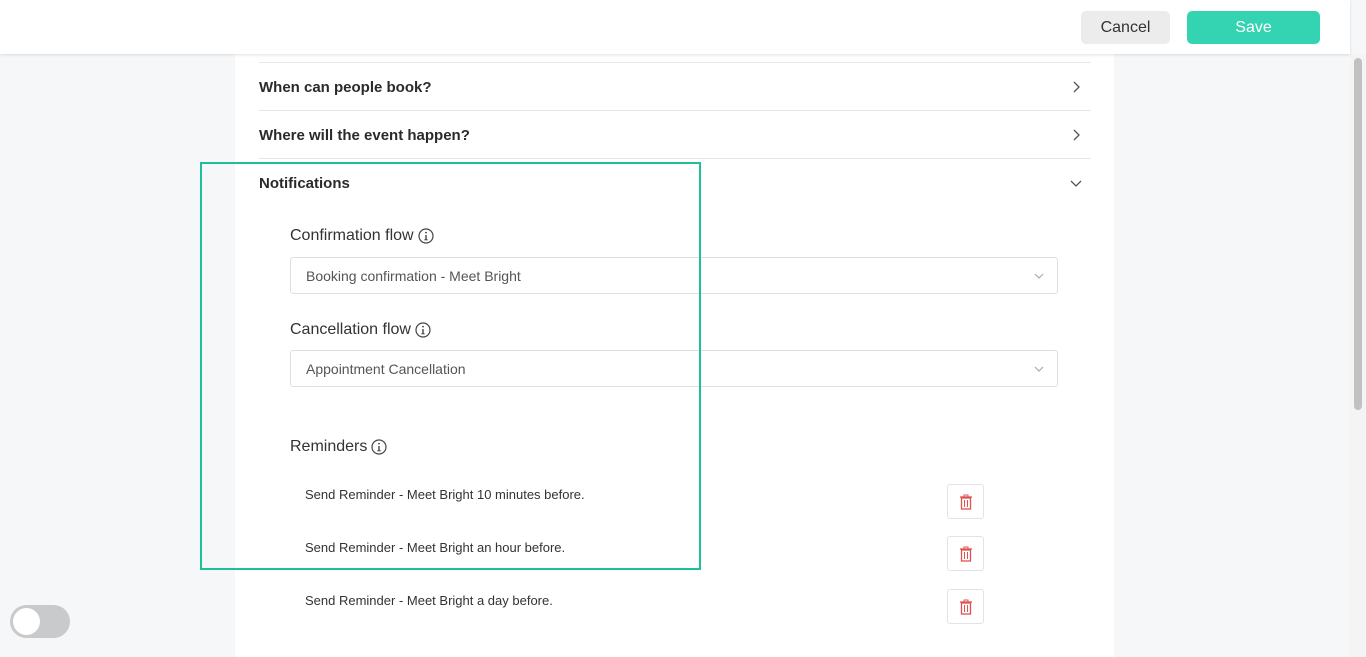 The width and height of the screenshot is (1366, 657). Describe the element at coordinates (350, 329) in the screenshot. I see `cancellation-flow-text: Cancellation flow` at that location.